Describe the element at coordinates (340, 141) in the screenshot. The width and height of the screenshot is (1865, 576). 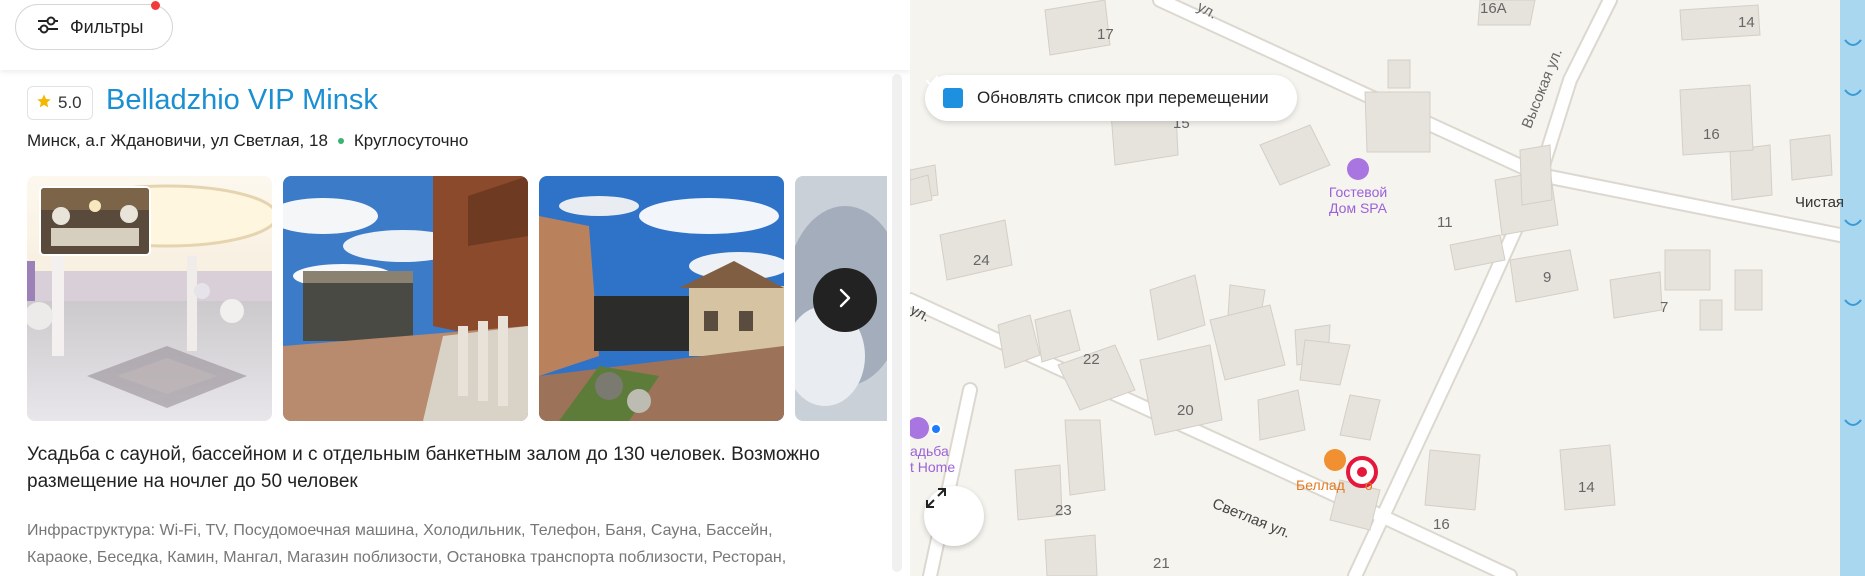
I see `open-status-dot` at that location.